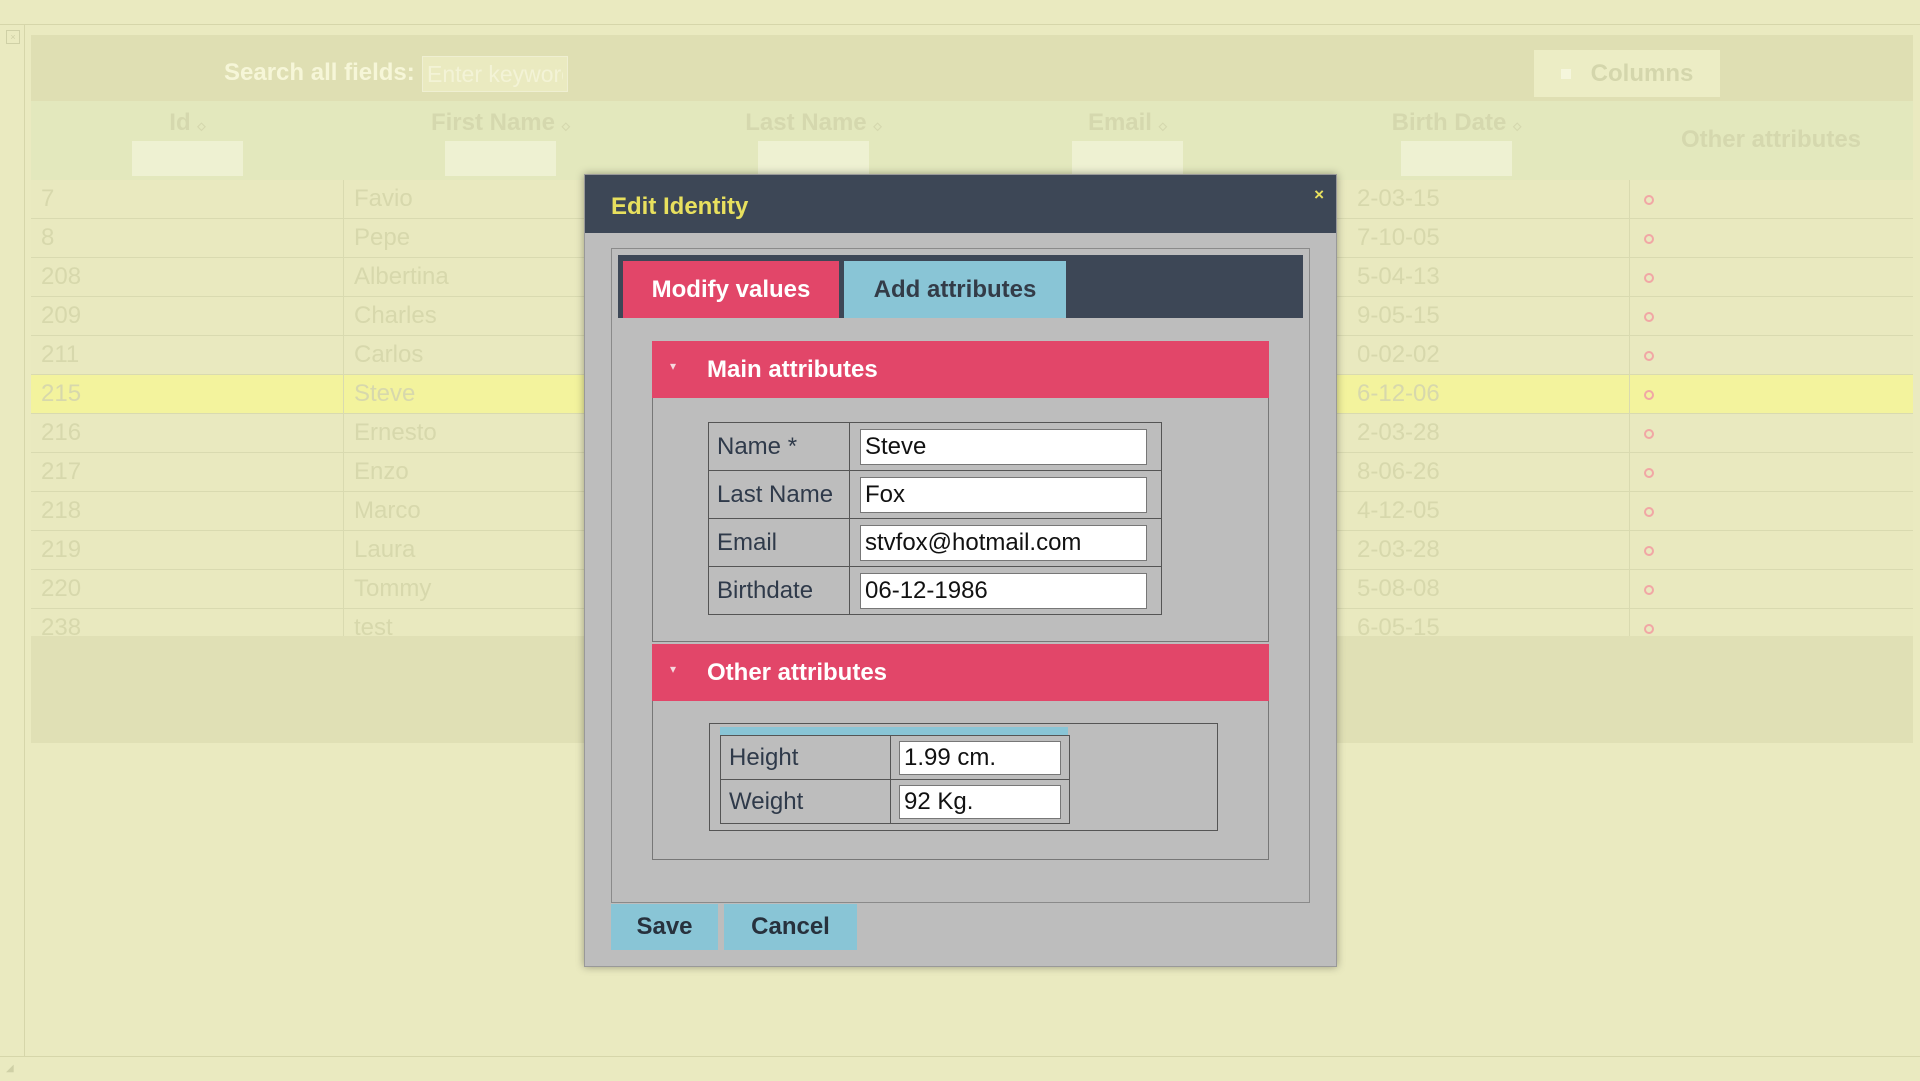  I want to click on column-label: Last Name, so click(806, 122).